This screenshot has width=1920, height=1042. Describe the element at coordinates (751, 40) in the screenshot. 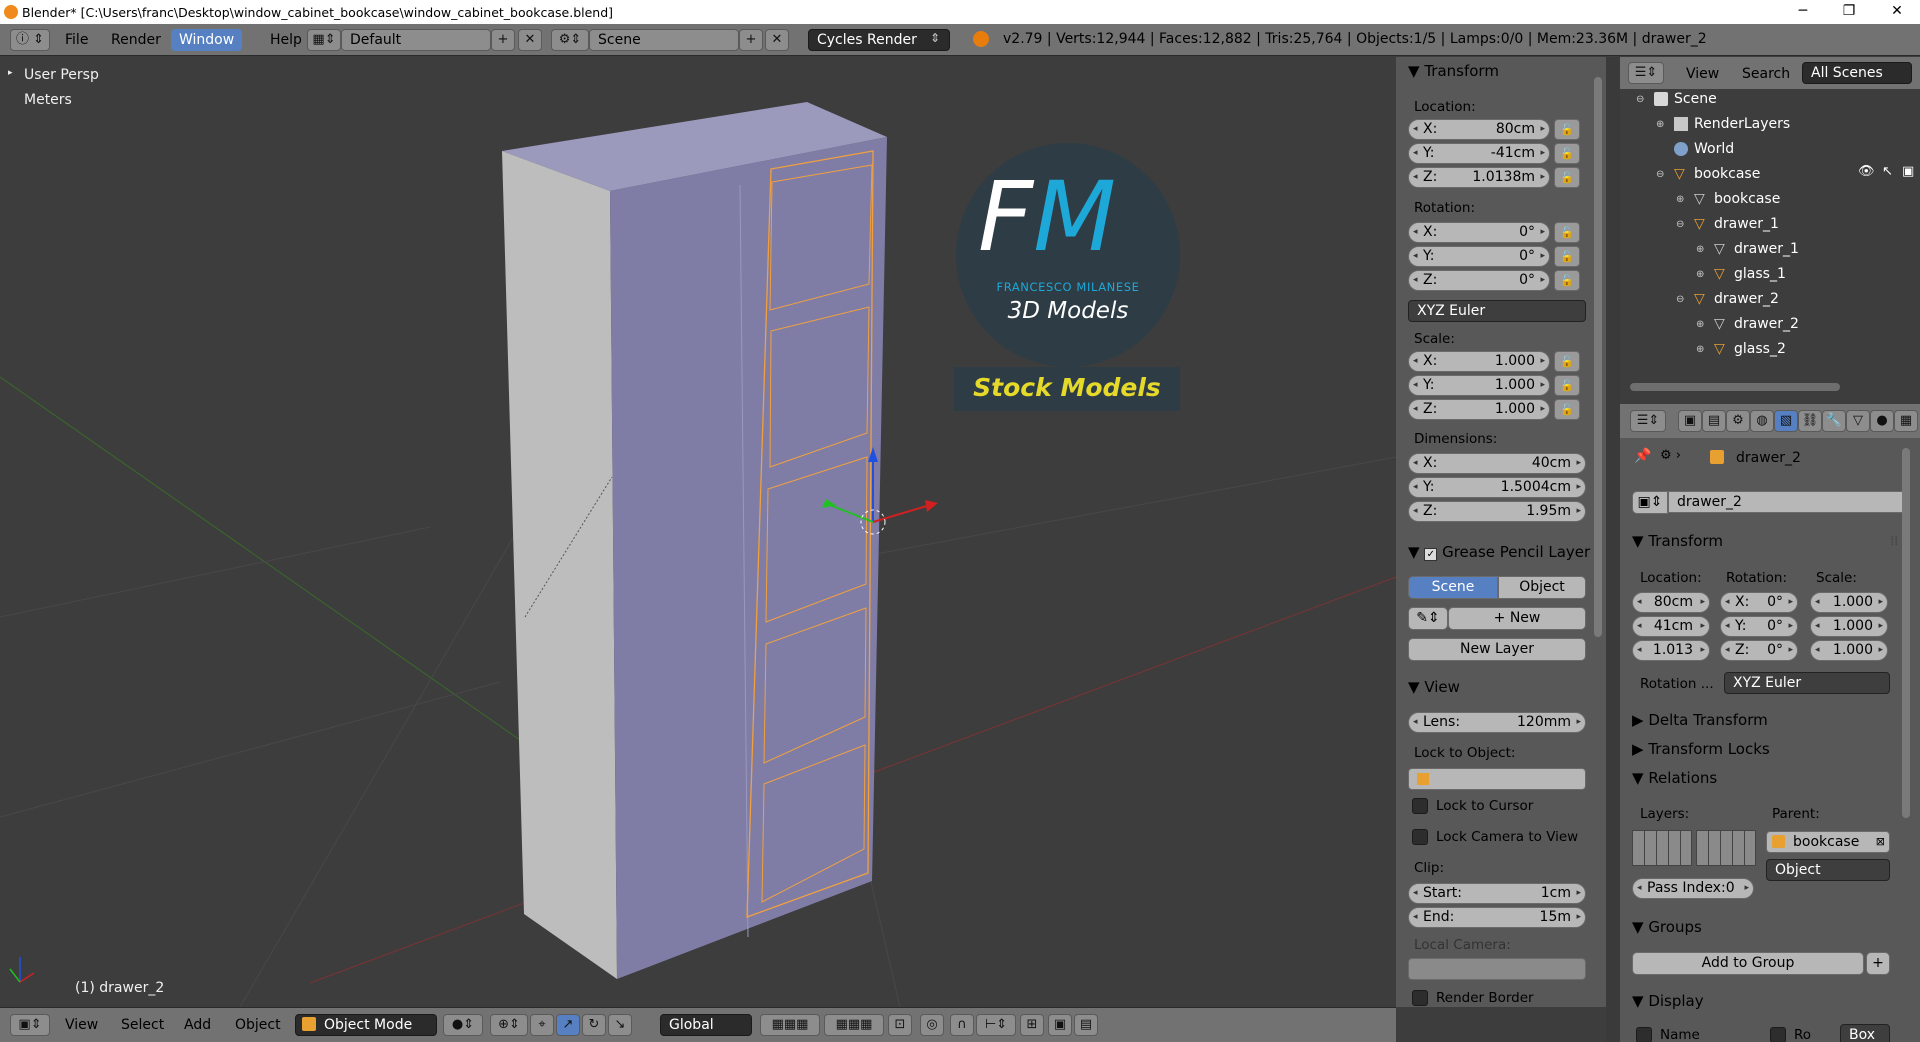

I see `add-scene-icon: +` at that location.